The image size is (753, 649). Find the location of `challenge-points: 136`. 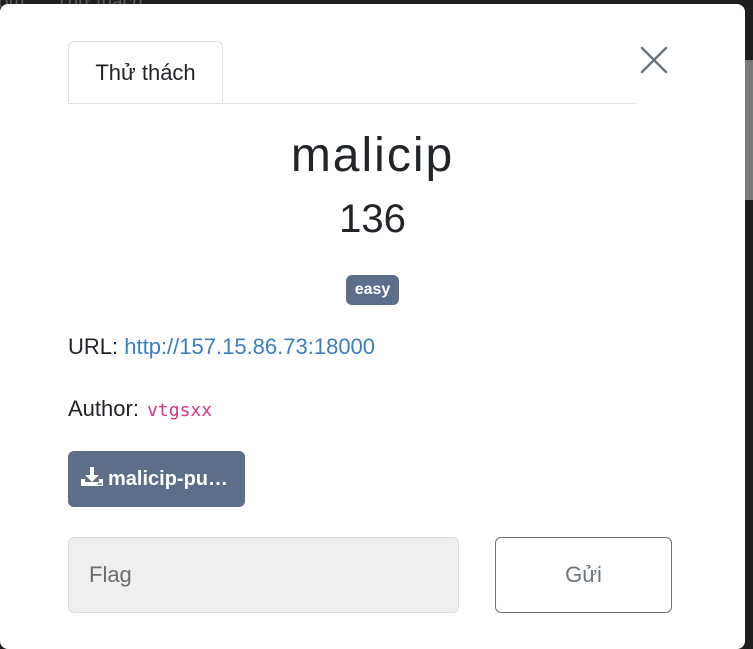

challenge-points: 136 is located at coordinates (372, 219).